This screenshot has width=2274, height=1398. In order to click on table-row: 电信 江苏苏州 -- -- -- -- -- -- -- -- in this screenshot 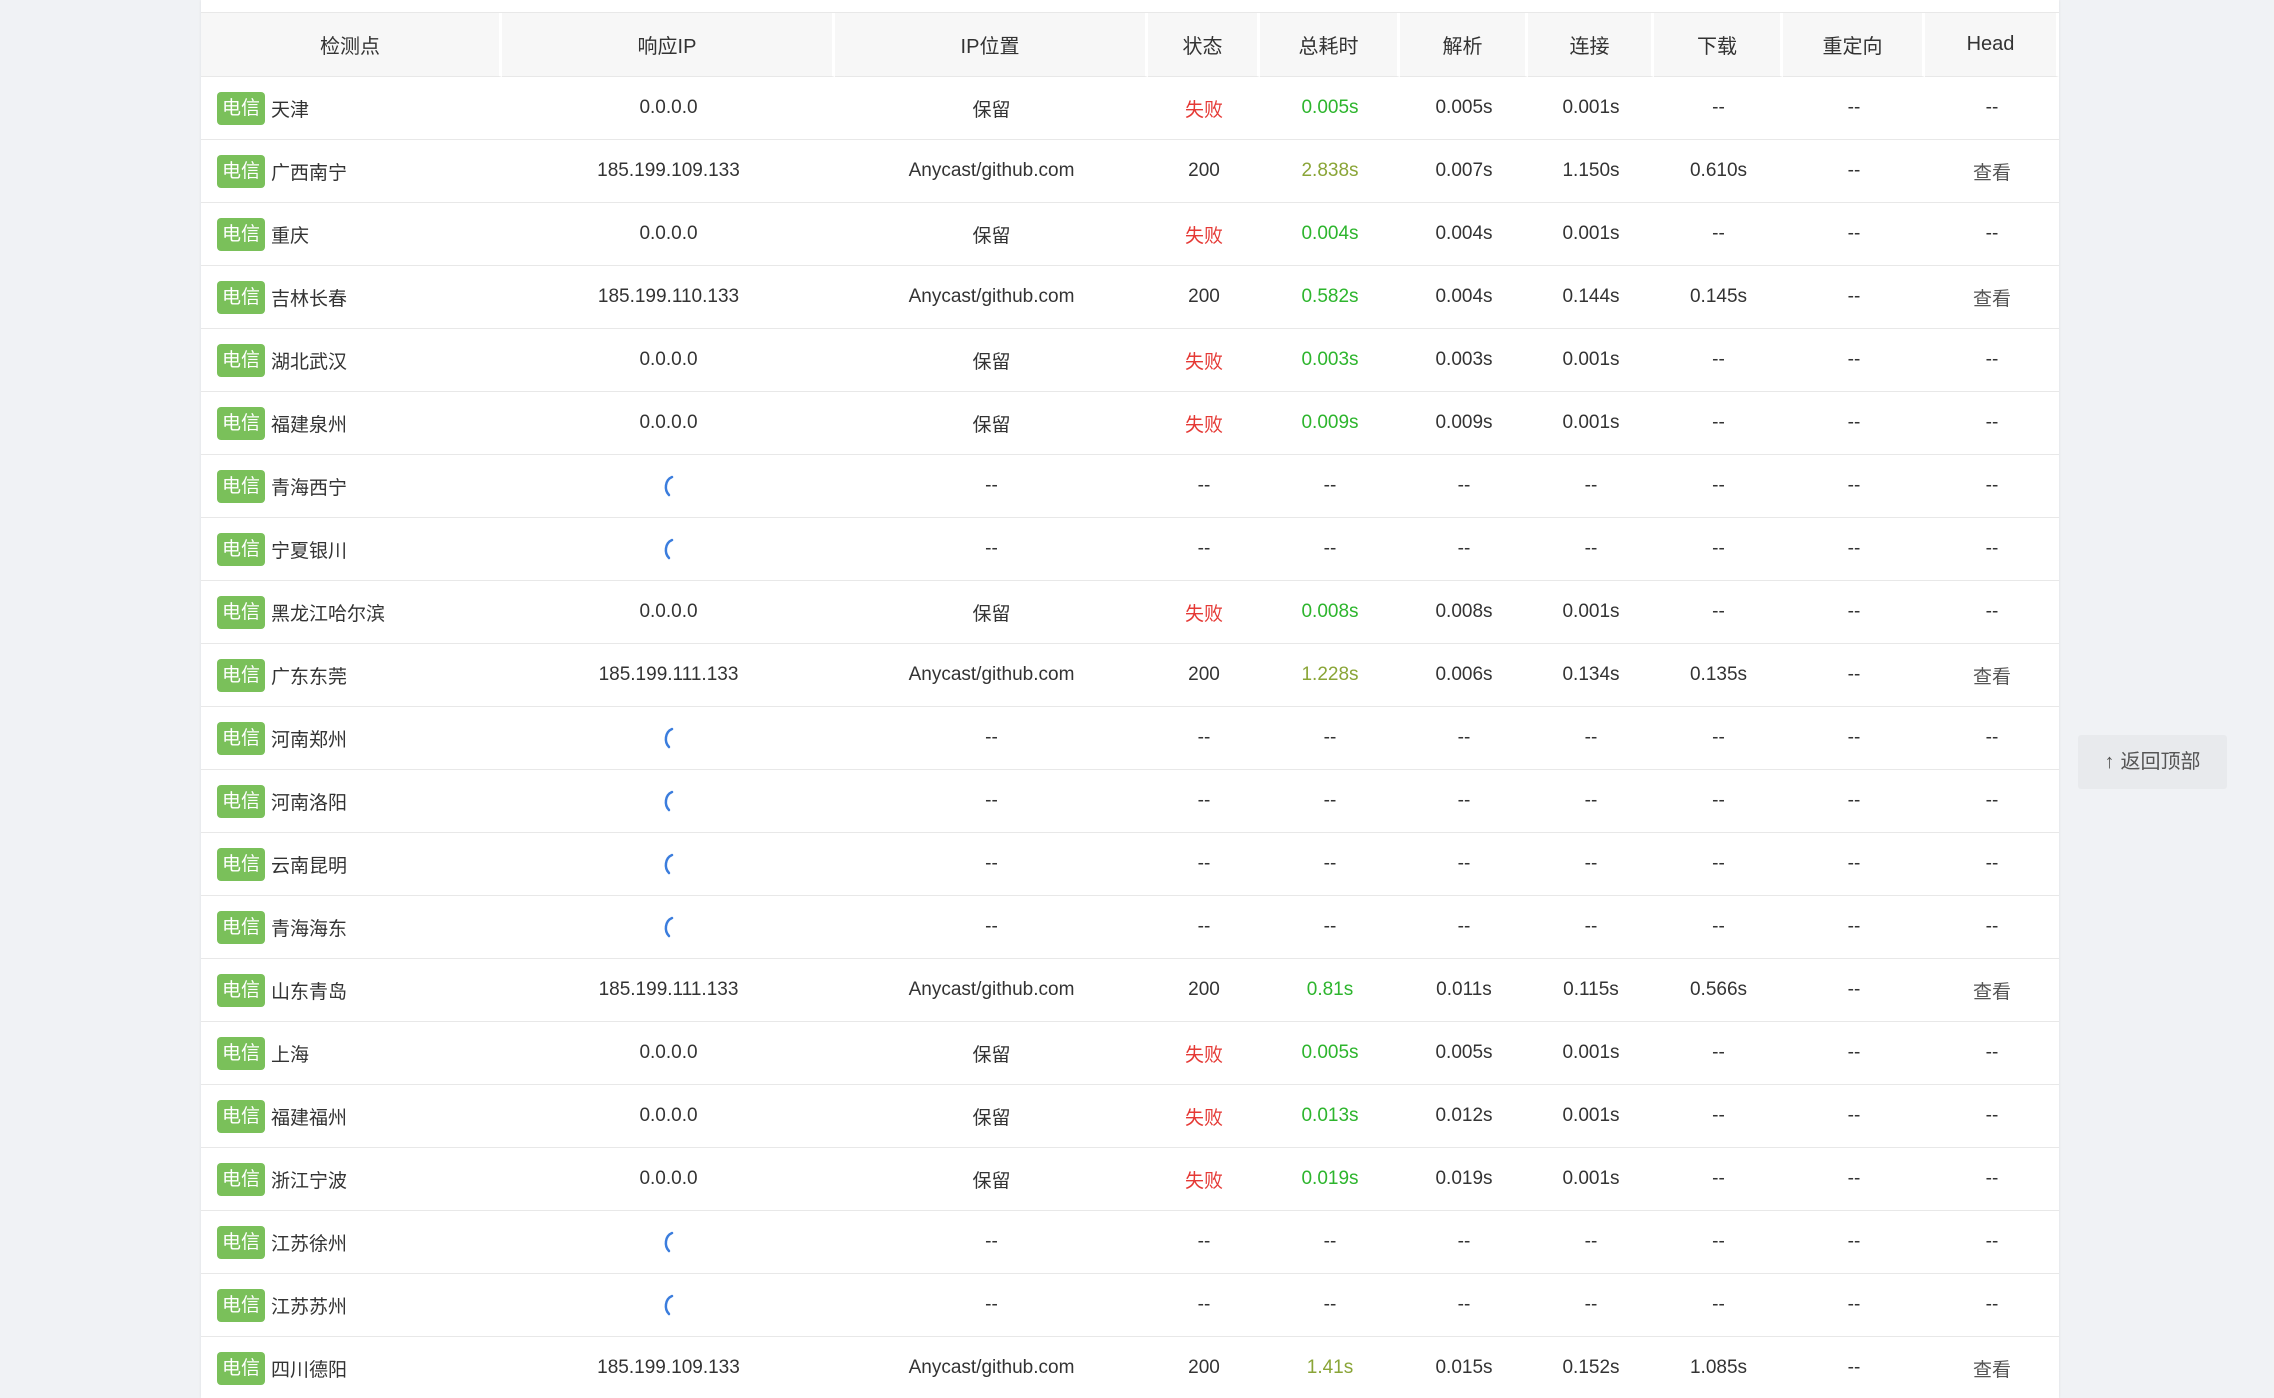, I will do `click(1130, 1305)`.